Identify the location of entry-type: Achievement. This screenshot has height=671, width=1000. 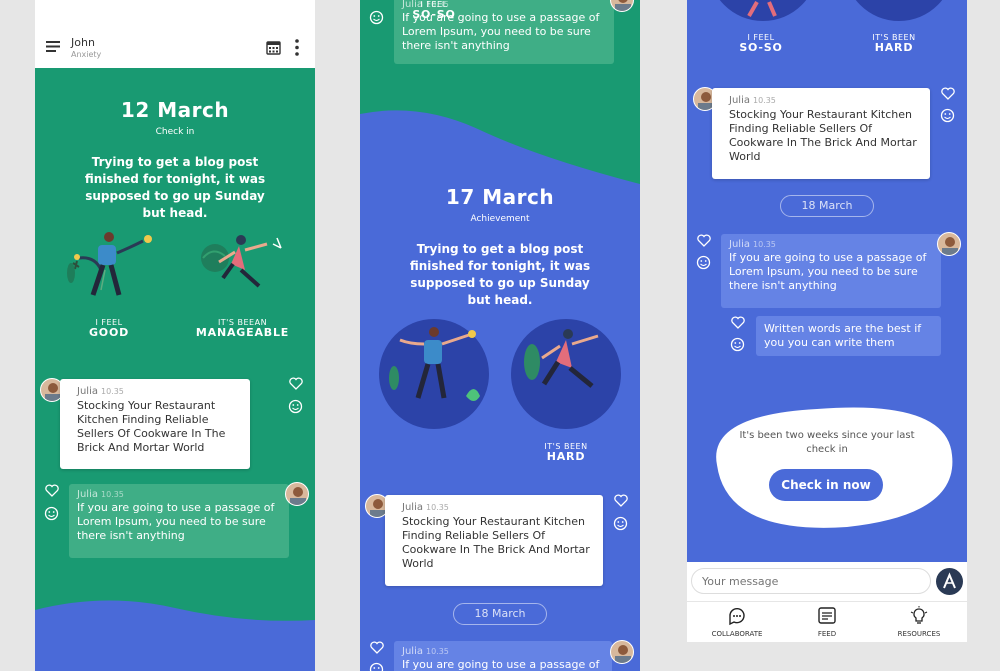
(500, 219).